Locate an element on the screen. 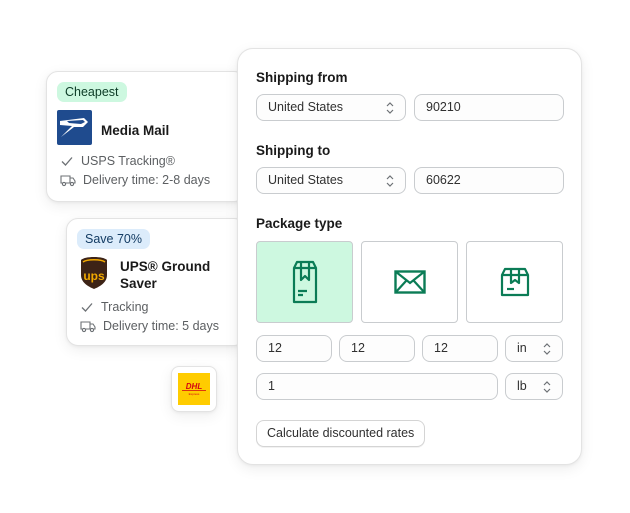 The width and height of the screenshot is (630, 513). carrier-row: Media Mail is located at coordinates (113, 130).